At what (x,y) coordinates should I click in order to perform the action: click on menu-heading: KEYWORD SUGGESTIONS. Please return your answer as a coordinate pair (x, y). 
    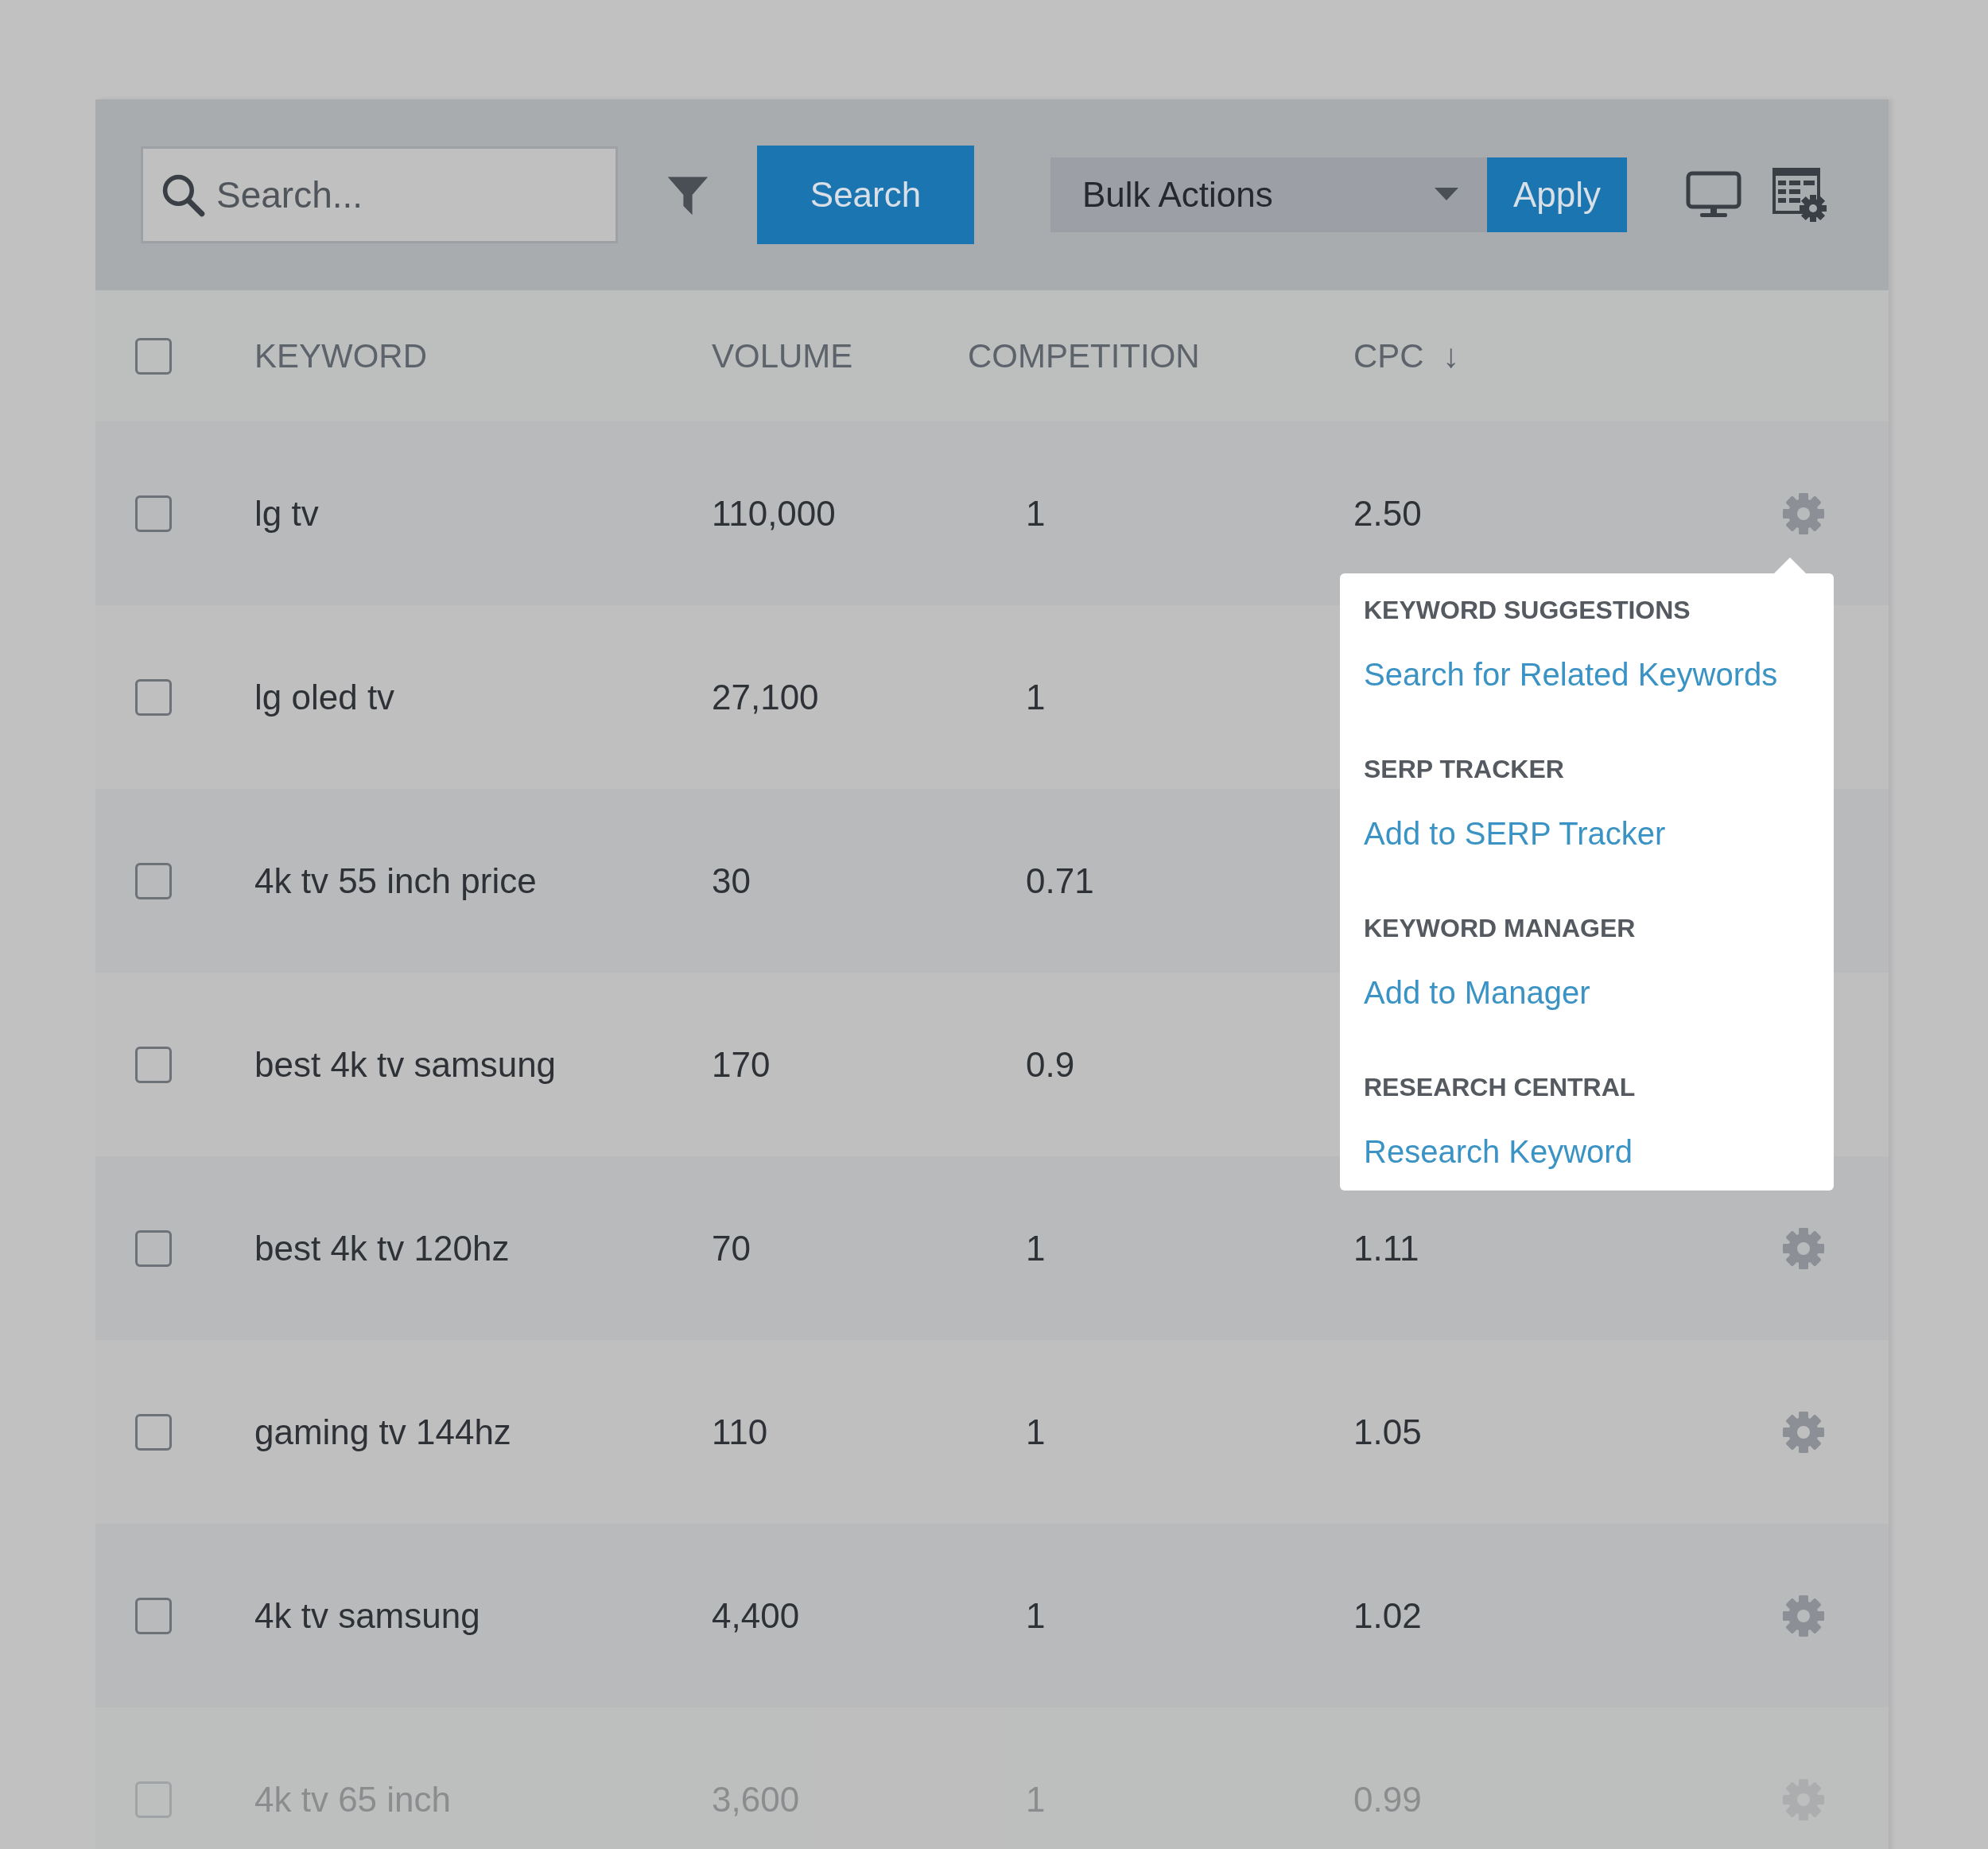
    Looking at the image, I should click on (1527, 610).